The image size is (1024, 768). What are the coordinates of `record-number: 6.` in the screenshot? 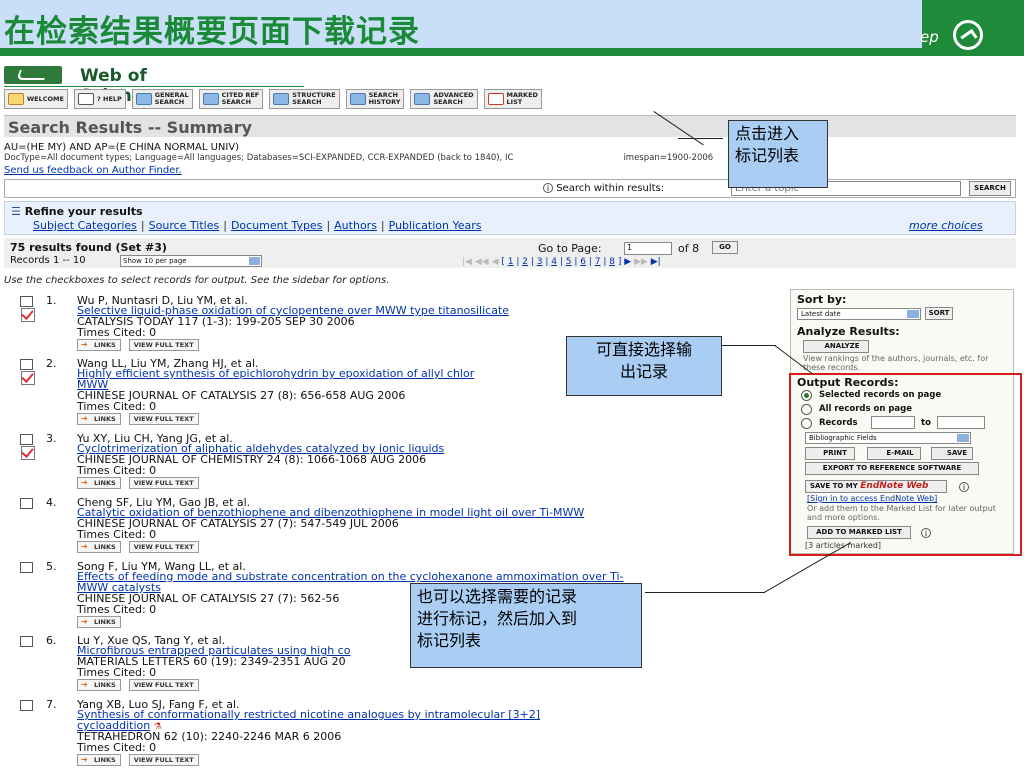 It's located at (51, 640).